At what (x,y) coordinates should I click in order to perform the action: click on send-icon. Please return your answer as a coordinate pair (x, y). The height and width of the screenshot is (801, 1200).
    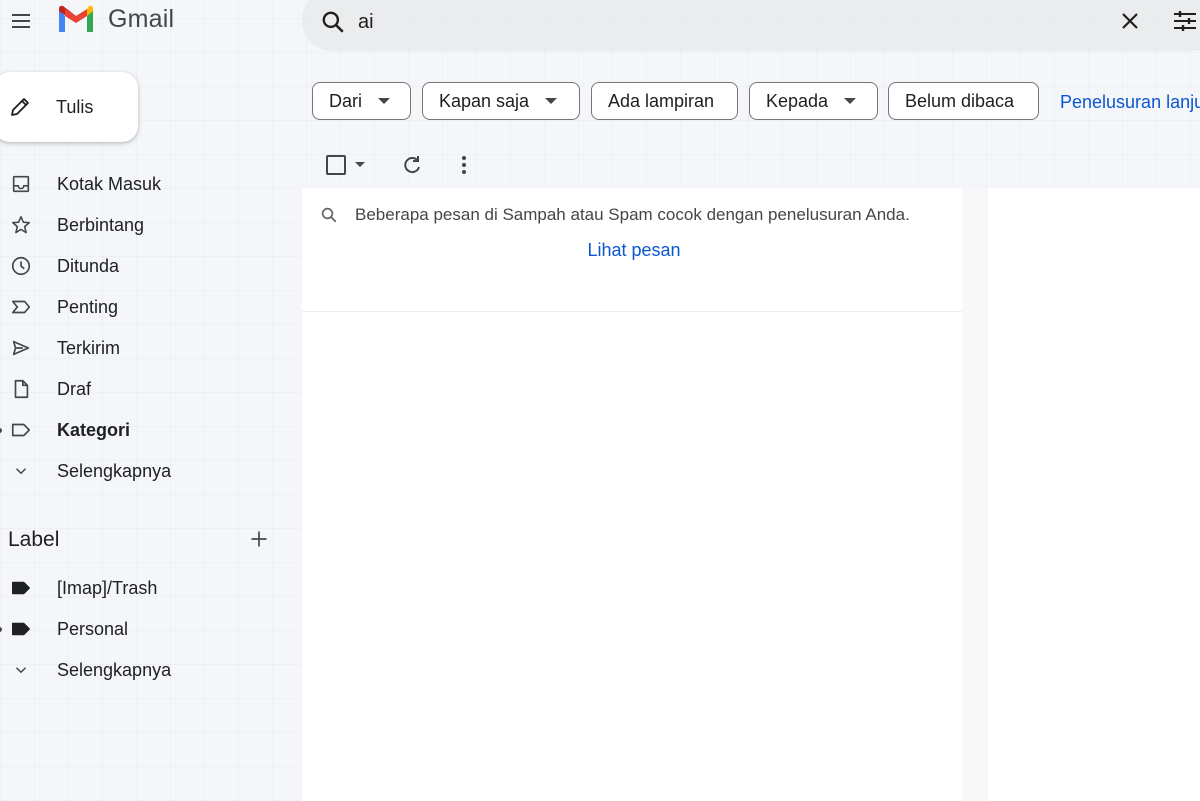
    Looking at the image, I should click on (21, 348).